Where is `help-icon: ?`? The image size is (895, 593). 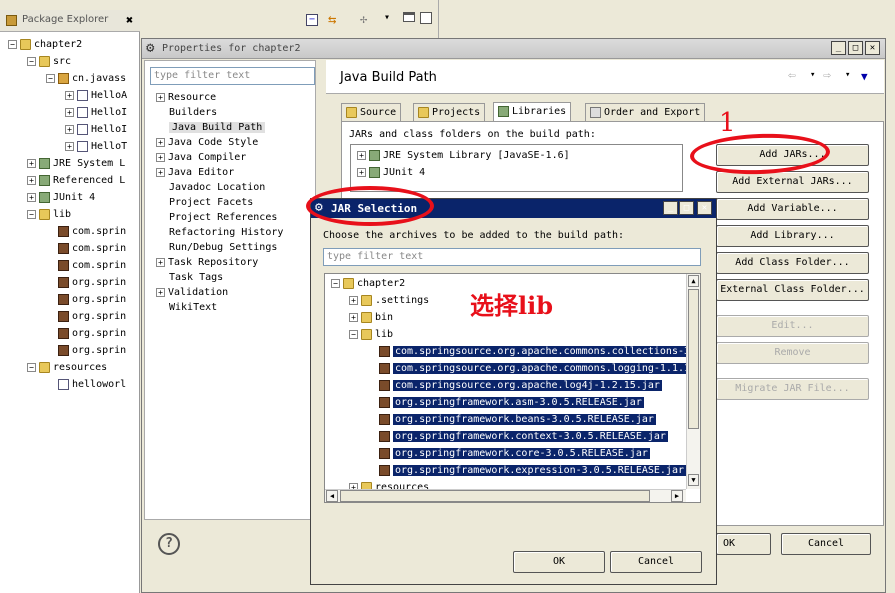 help-icon: ? is located at coordinates (169, 544).